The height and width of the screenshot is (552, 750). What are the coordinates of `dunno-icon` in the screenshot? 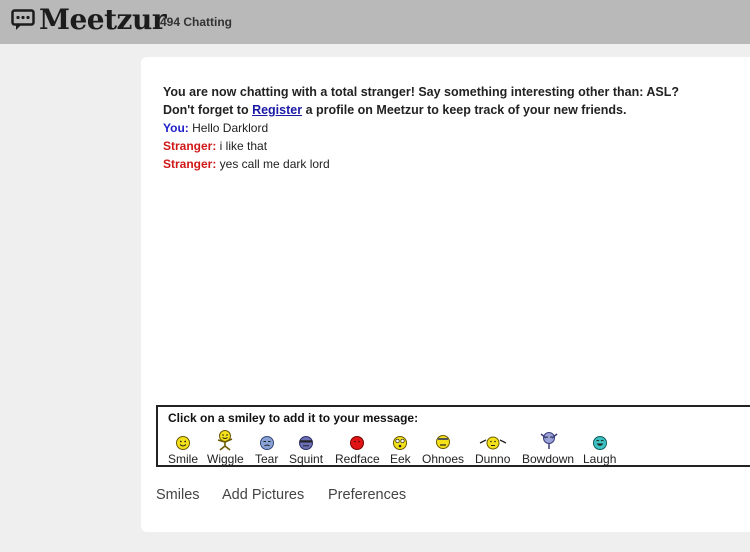 It's located at (492, 443).